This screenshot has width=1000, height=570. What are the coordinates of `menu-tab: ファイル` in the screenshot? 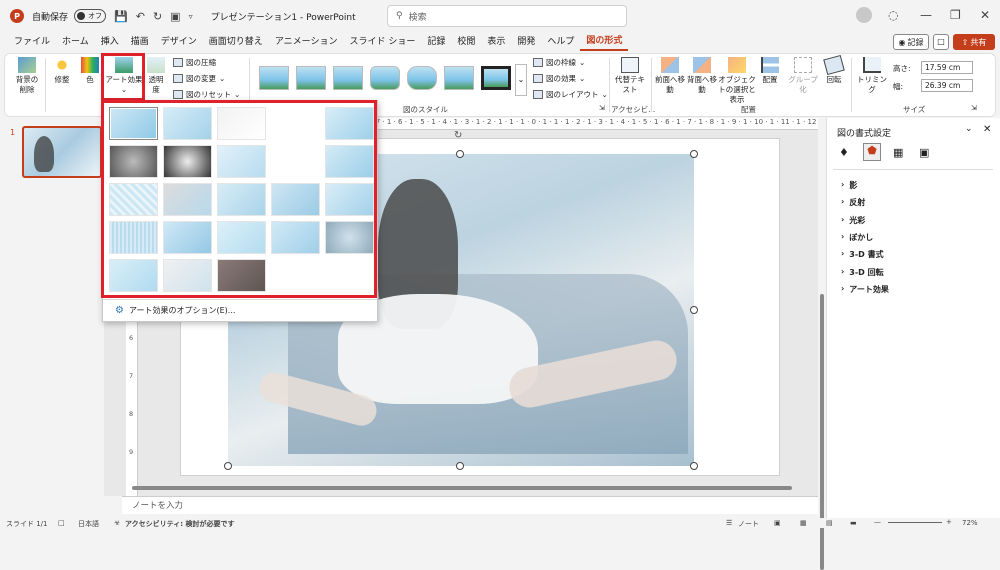 It's located at (32, 42).